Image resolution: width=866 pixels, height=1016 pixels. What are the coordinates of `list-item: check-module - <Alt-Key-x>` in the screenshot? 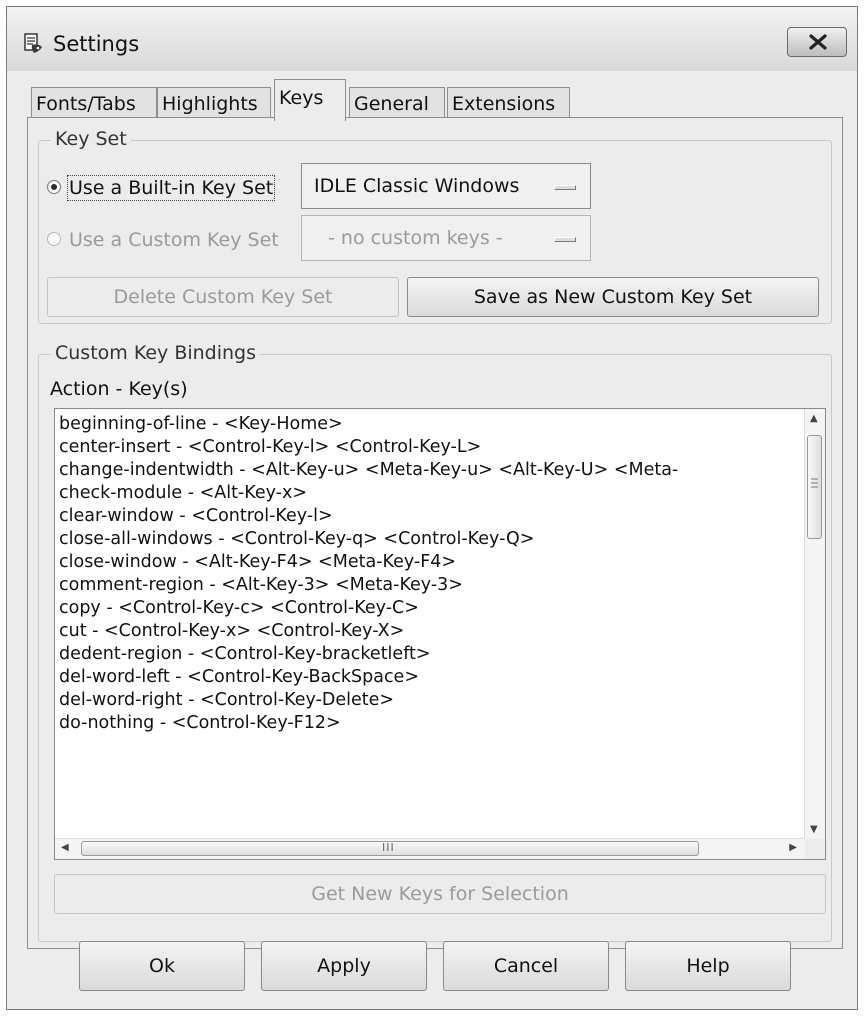 It's located at (431, 493).